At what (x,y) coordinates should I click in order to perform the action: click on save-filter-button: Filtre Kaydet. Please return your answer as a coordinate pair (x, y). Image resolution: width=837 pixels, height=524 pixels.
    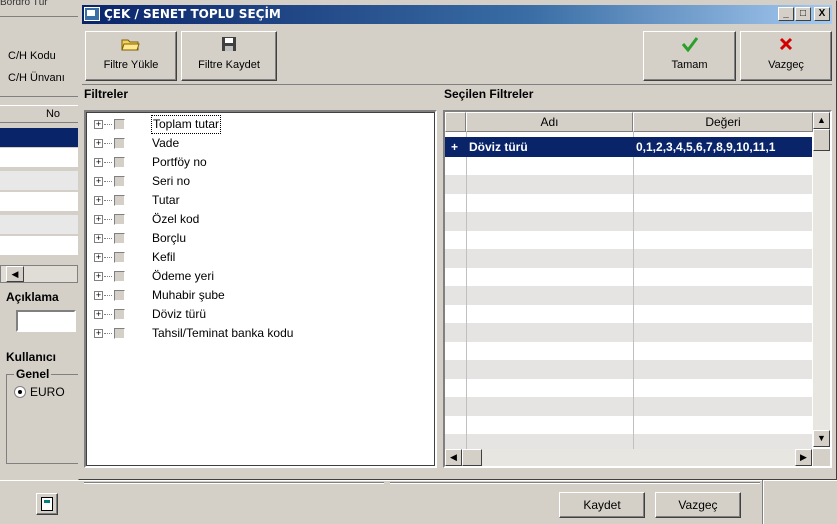
    Looking at the image, I should click on (229, 56).